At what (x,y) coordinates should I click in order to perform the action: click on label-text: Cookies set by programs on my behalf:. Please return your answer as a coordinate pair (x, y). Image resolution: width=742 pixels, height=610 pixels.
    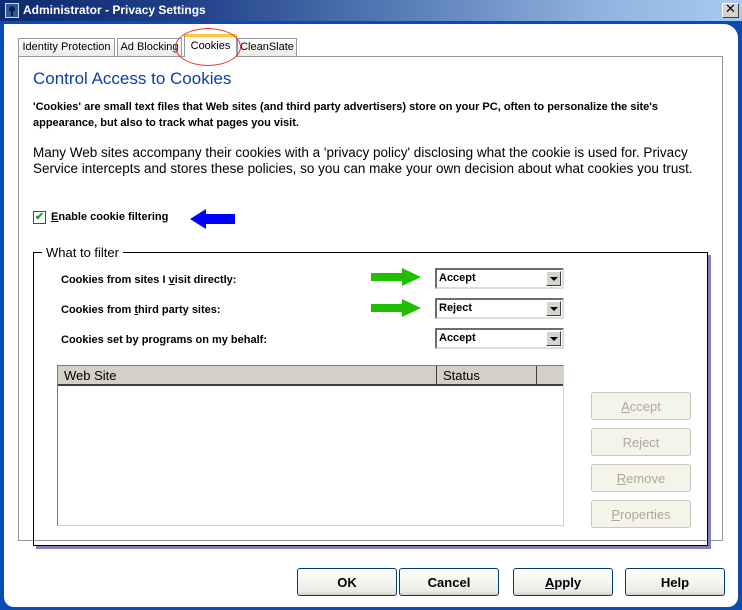
    Looking at the image, I should click on (164, 340).